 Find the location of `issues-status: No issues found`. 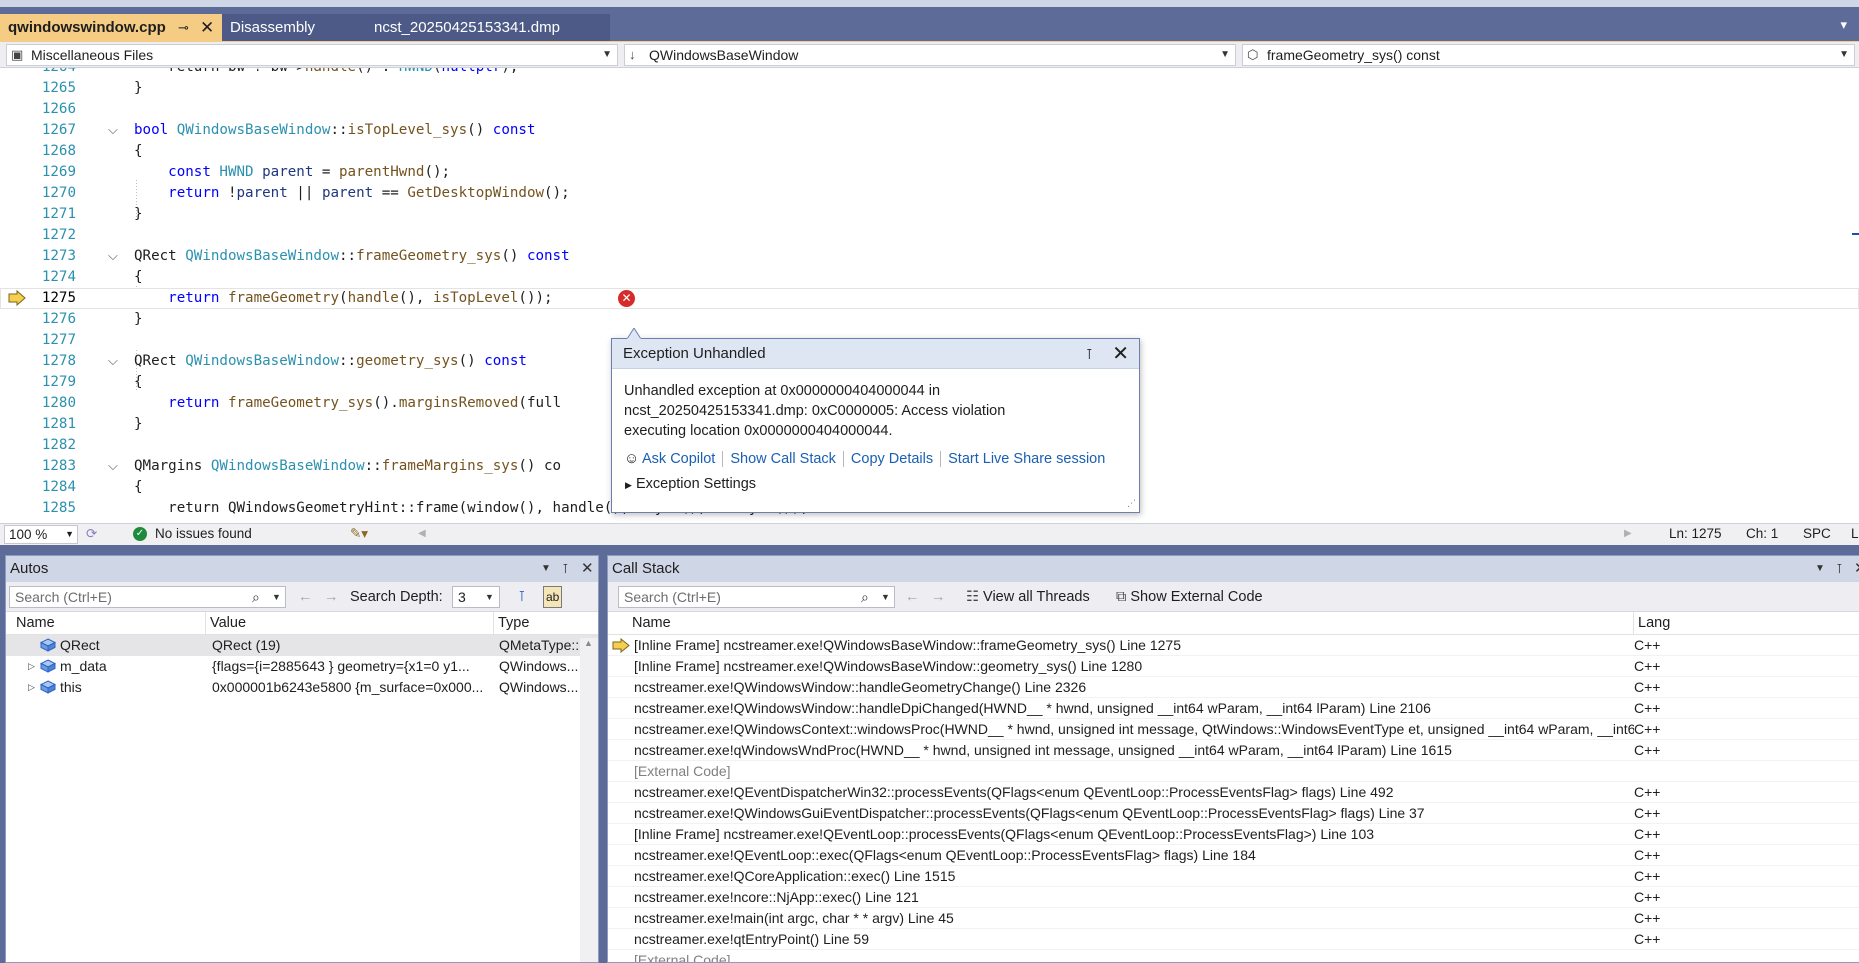

issues-status: No issues found is located at coordinates (203, 534).